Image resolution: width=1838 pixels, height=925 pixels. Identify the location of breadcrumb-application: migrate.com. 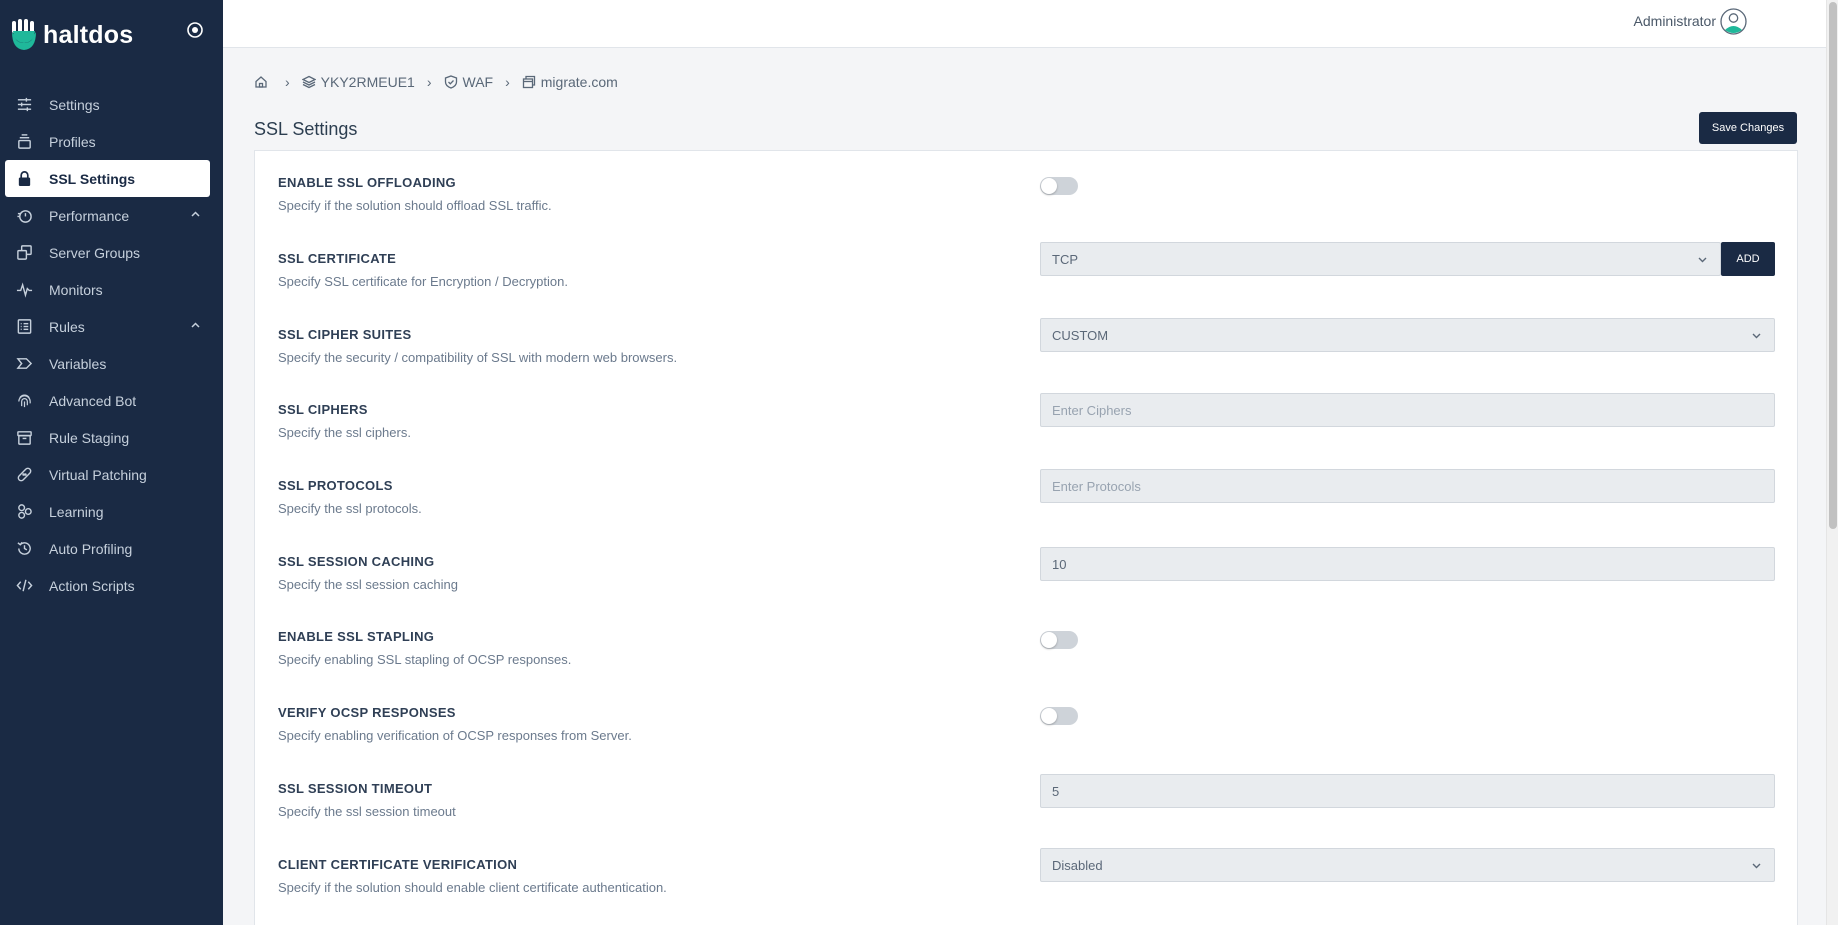
(570, 82).